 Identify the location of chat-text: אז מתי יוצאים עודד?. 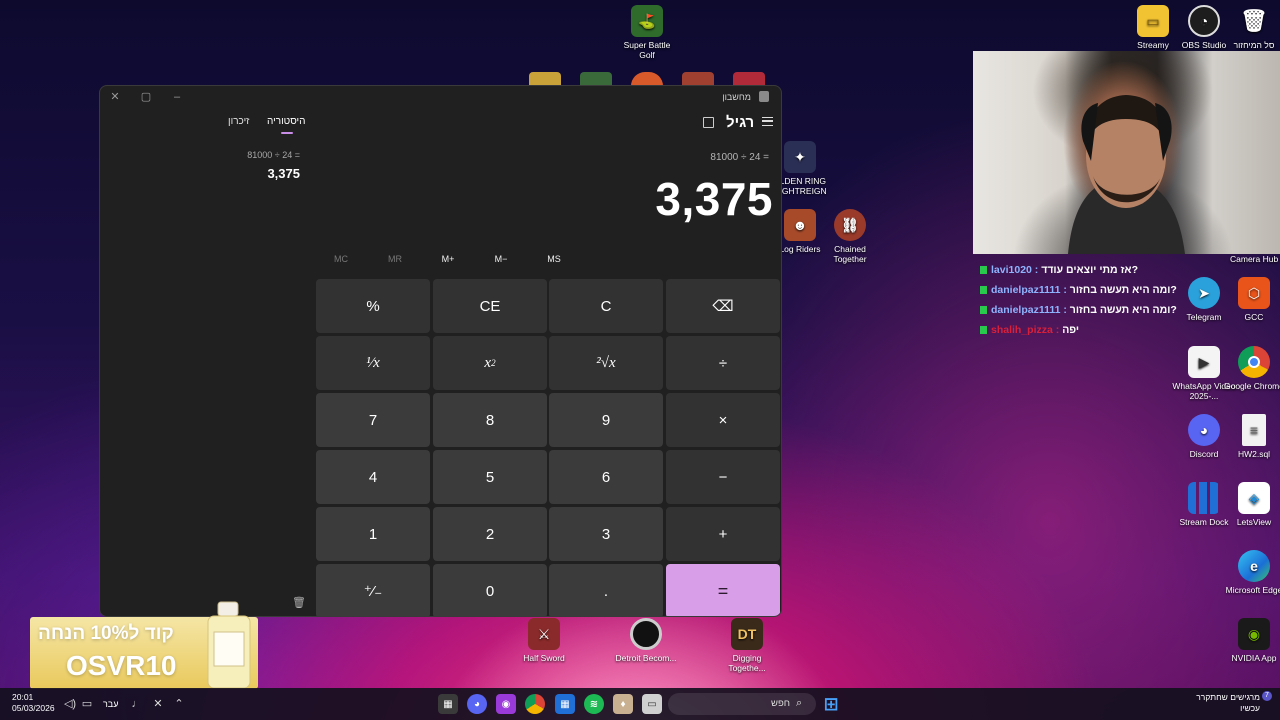
(1089, 270).